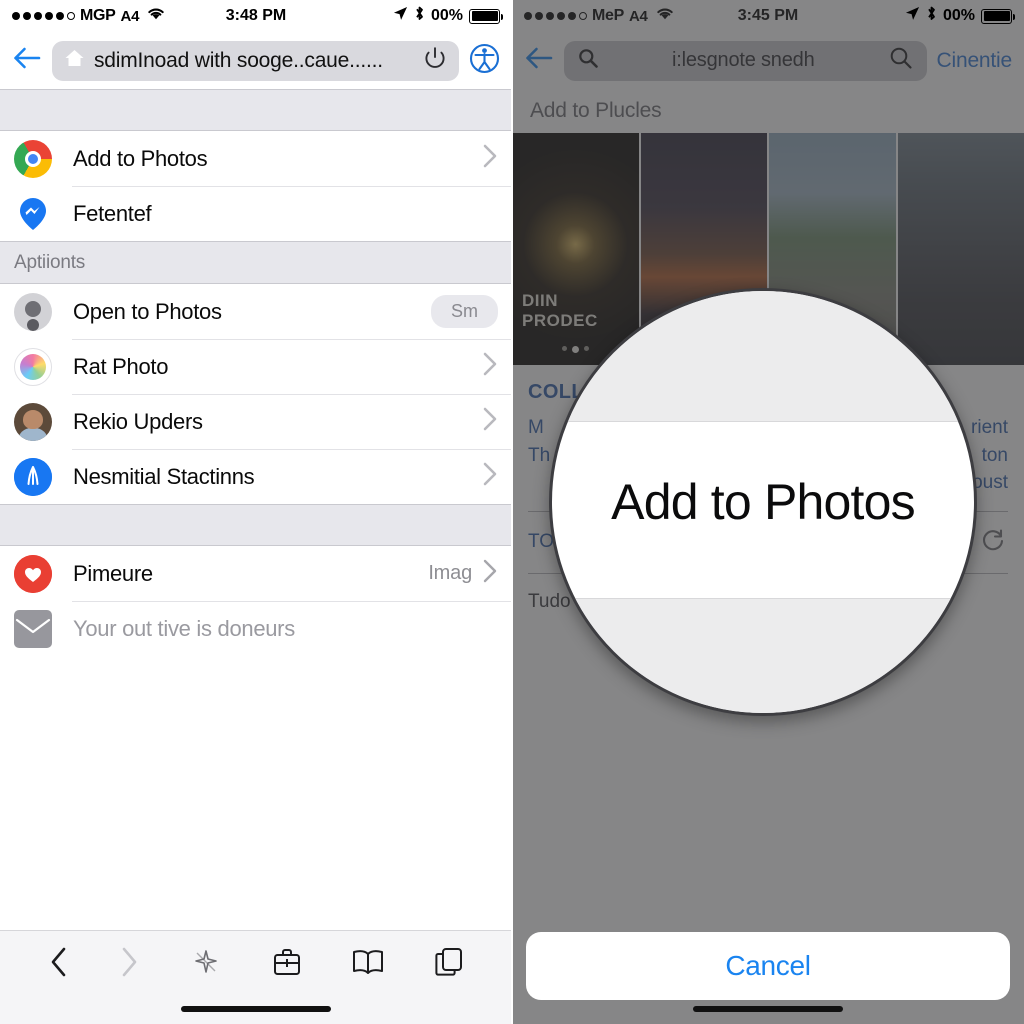 This screenshot has width=1024, height=1024. Describe the element at coordinates (541, 542) in the screenshot. I see `content-label-to: TO` at that location.